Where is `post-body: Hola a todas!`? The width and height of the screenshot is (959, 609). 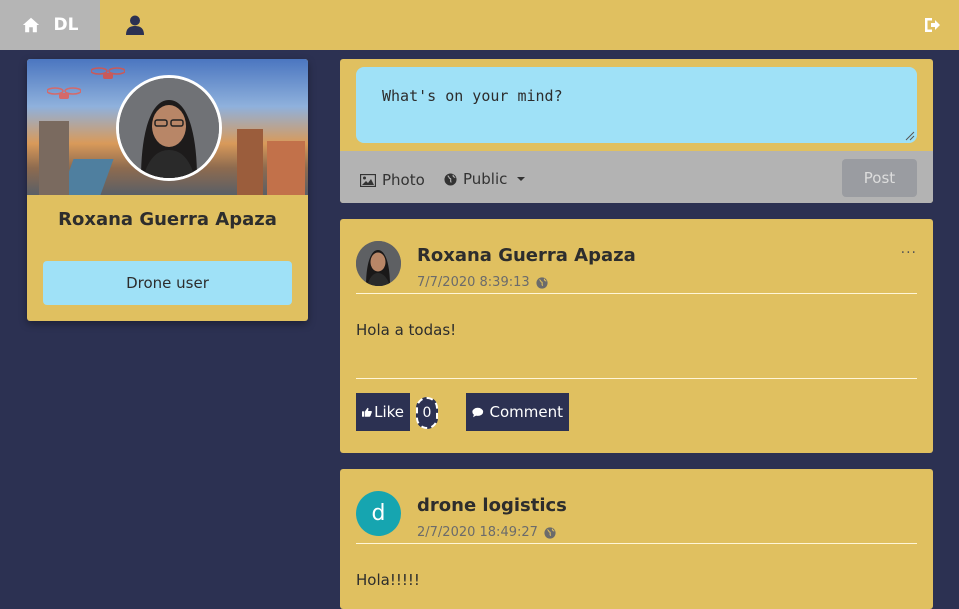
post-body: Hola a todas! is located at coordinates (406, 330).